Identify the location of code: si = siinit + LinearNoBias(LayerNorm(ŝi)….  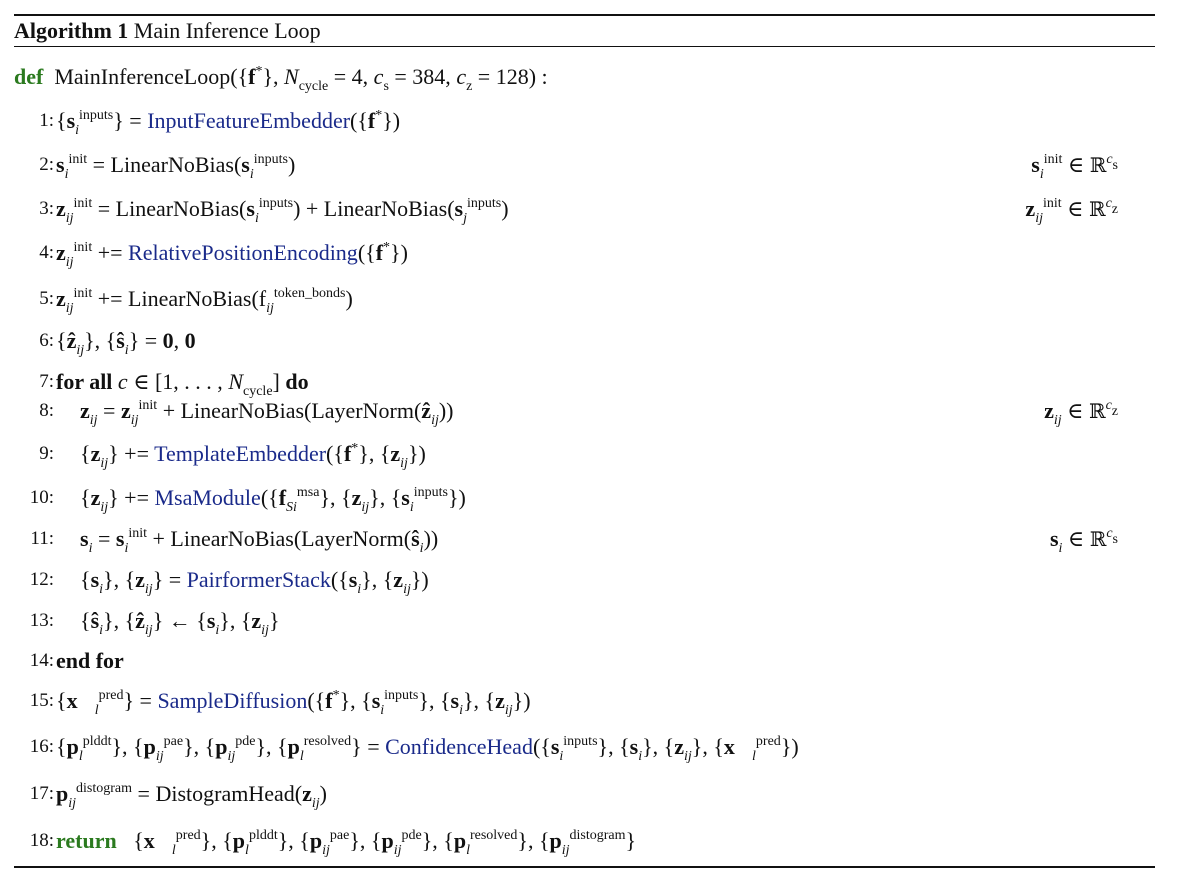
(259, 541).